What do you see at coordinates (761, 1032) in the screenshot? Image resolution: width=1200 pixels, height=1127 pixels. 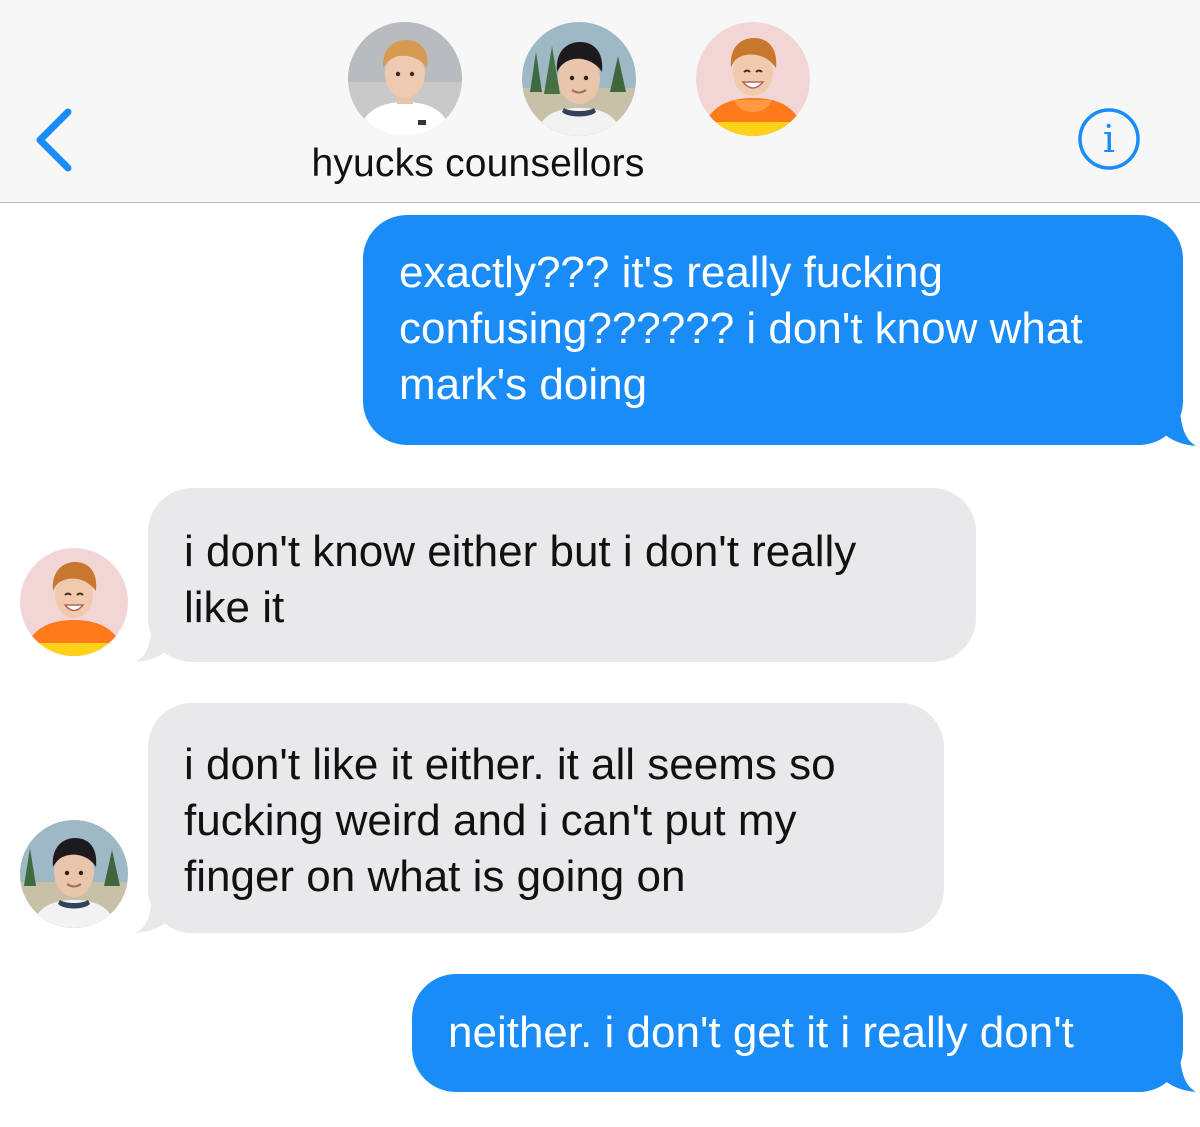 I see `message-text-line: neither. i don't get it i really don't` at bounding box center [761, 1032].